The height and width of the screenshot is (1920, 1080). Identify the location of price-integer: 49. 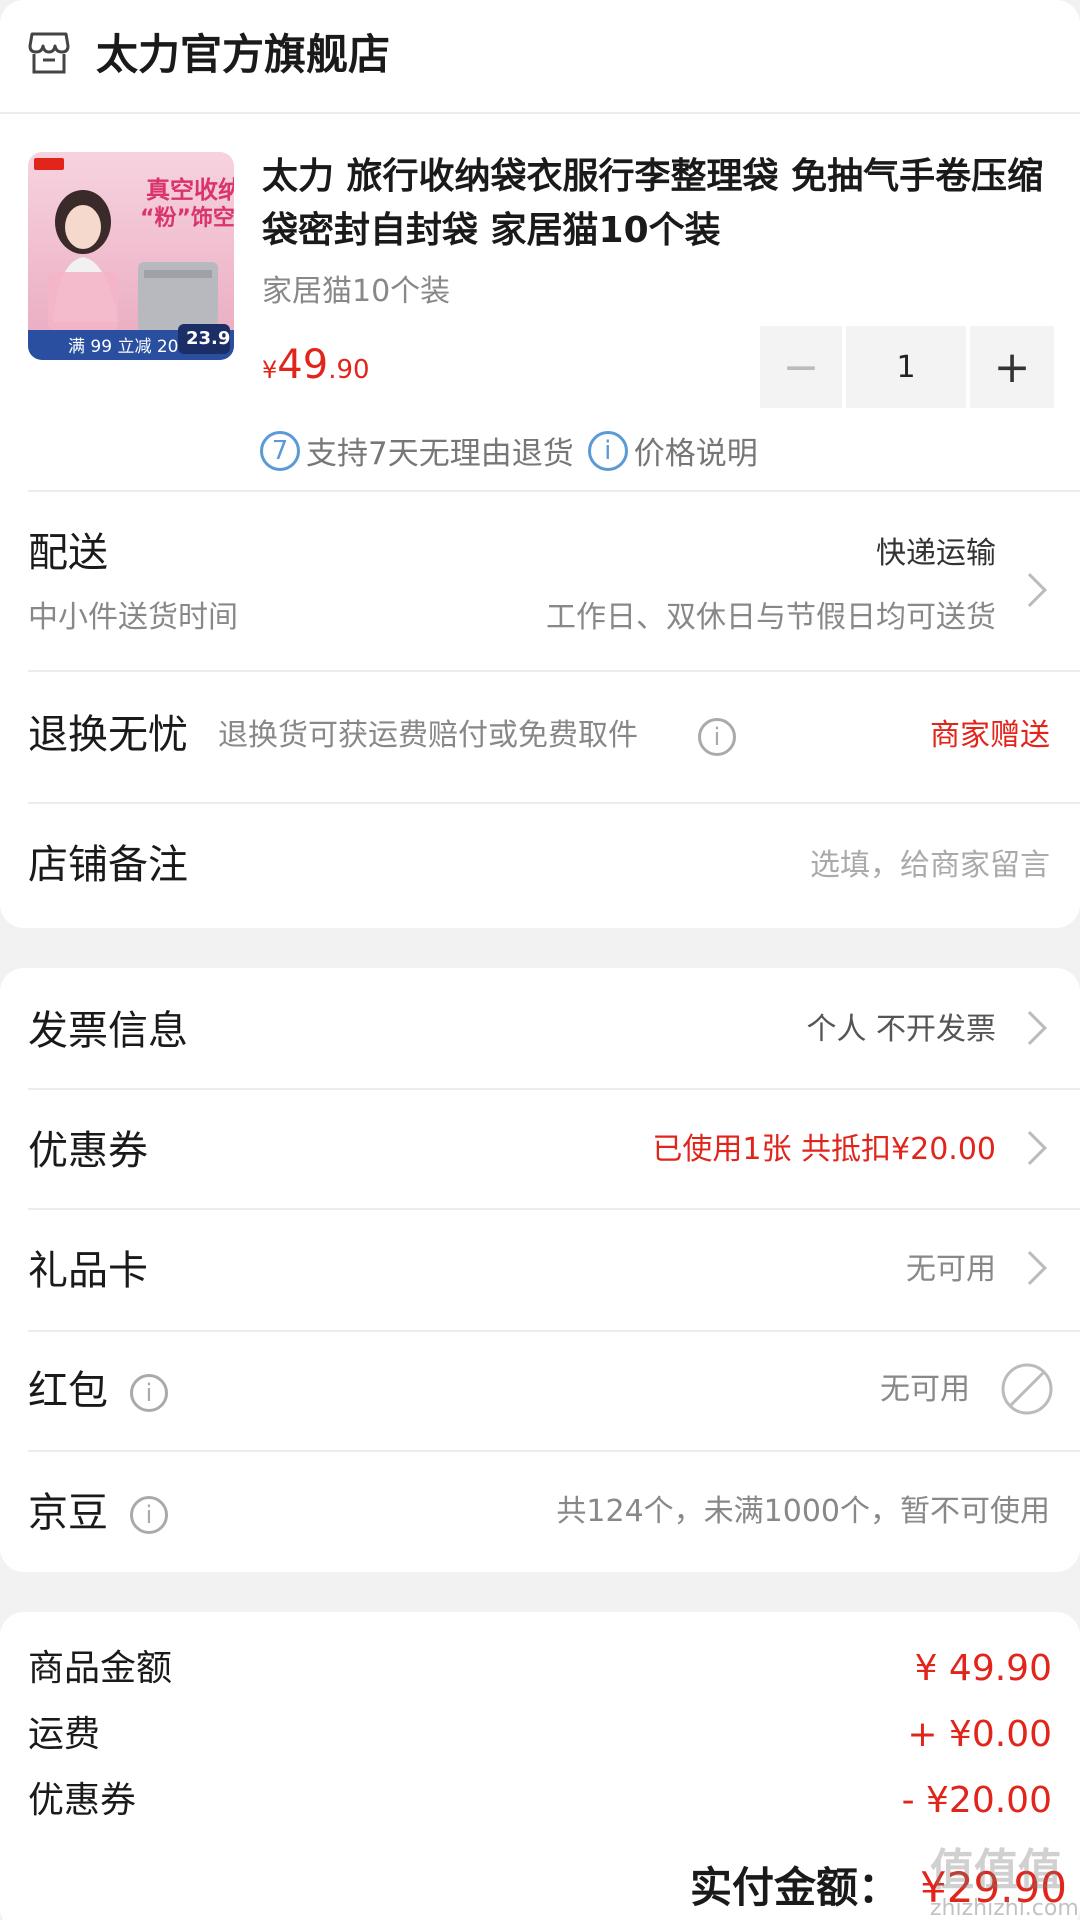
(303, 365).